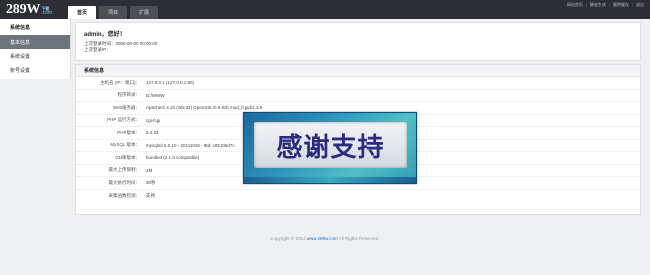 This screenshot has width=650, height=275. I want to click on thanks-banner: 感谢支持, so click(330, 148).